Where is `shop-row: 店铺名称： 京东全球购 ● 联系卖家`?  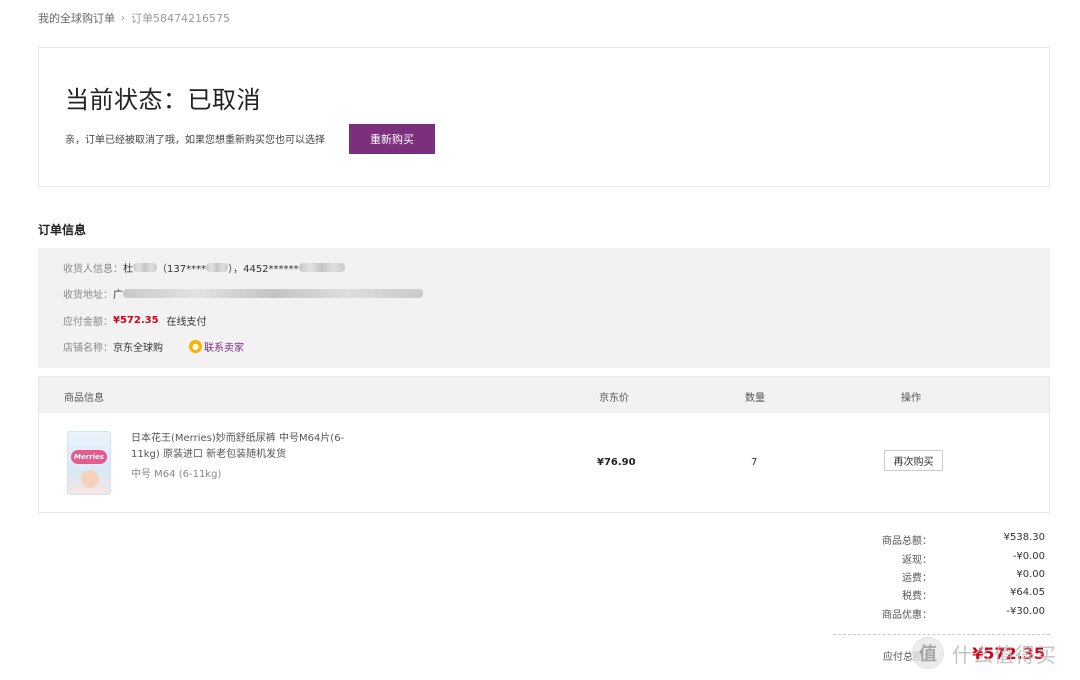
shop-row: 店铺名称： 京东全球购 ● 联系卖家 is located at coordinates (153, 346).